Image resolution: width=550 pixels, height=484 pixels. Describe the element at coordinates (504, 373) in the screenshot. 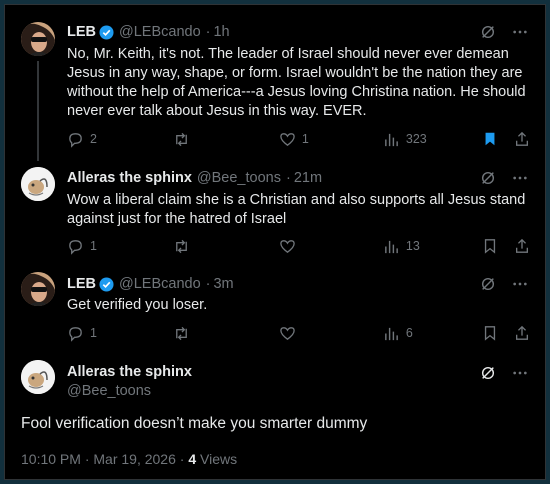

I see `post-header-icons` at that location.